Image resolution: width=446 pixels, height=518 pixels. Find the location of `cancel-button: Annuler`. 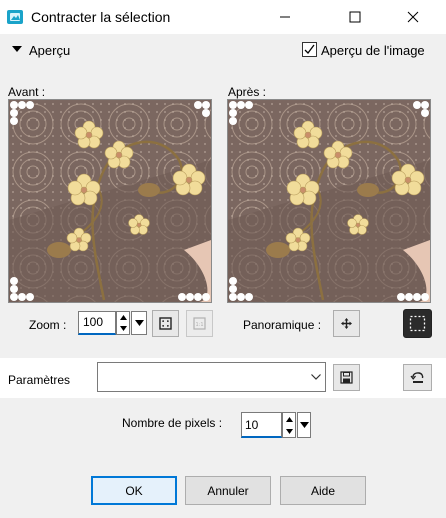

cancel-button: Annuler is located at coordinates (228, 490).